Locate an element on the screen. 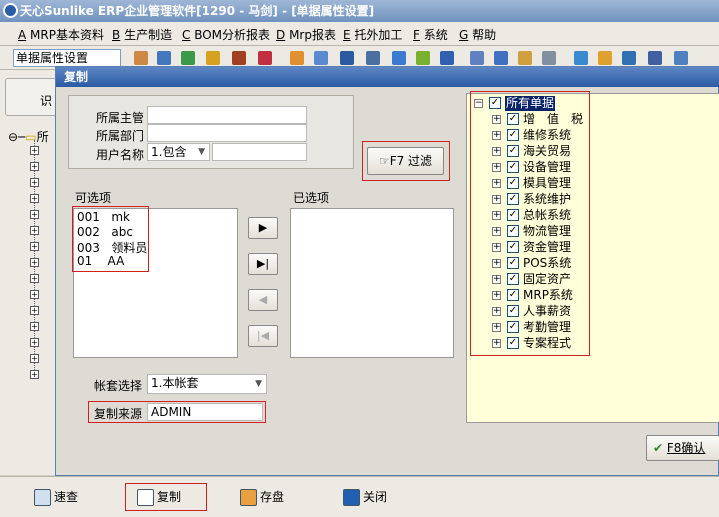 Image resolution: width=719 pixels, height=517 pixels. move-all-left-button: |◀ is located at coordinates (263, 336).